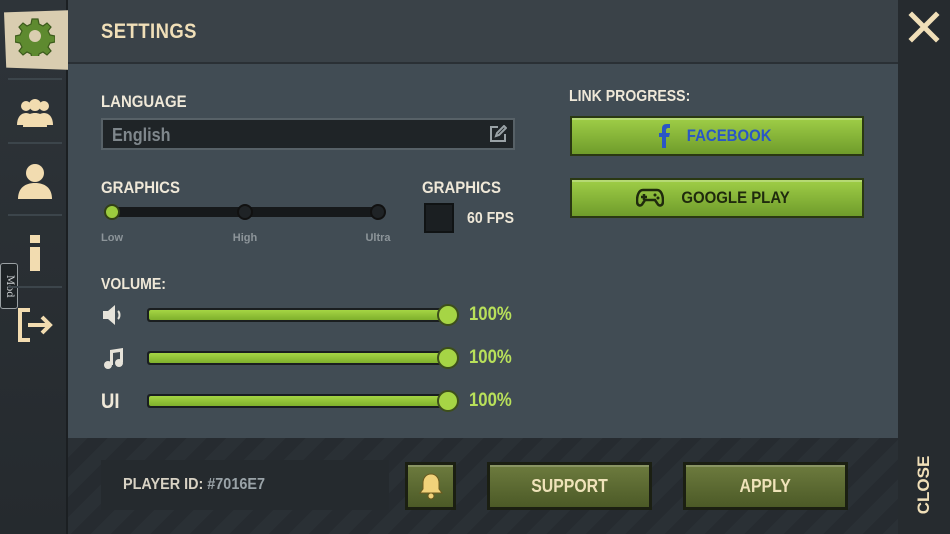 This screenshot has width=950, height=534. What do you see at coordinates (498, 133) in the screenshot?
I see `edit-icon` at bounding box center [498, 133].